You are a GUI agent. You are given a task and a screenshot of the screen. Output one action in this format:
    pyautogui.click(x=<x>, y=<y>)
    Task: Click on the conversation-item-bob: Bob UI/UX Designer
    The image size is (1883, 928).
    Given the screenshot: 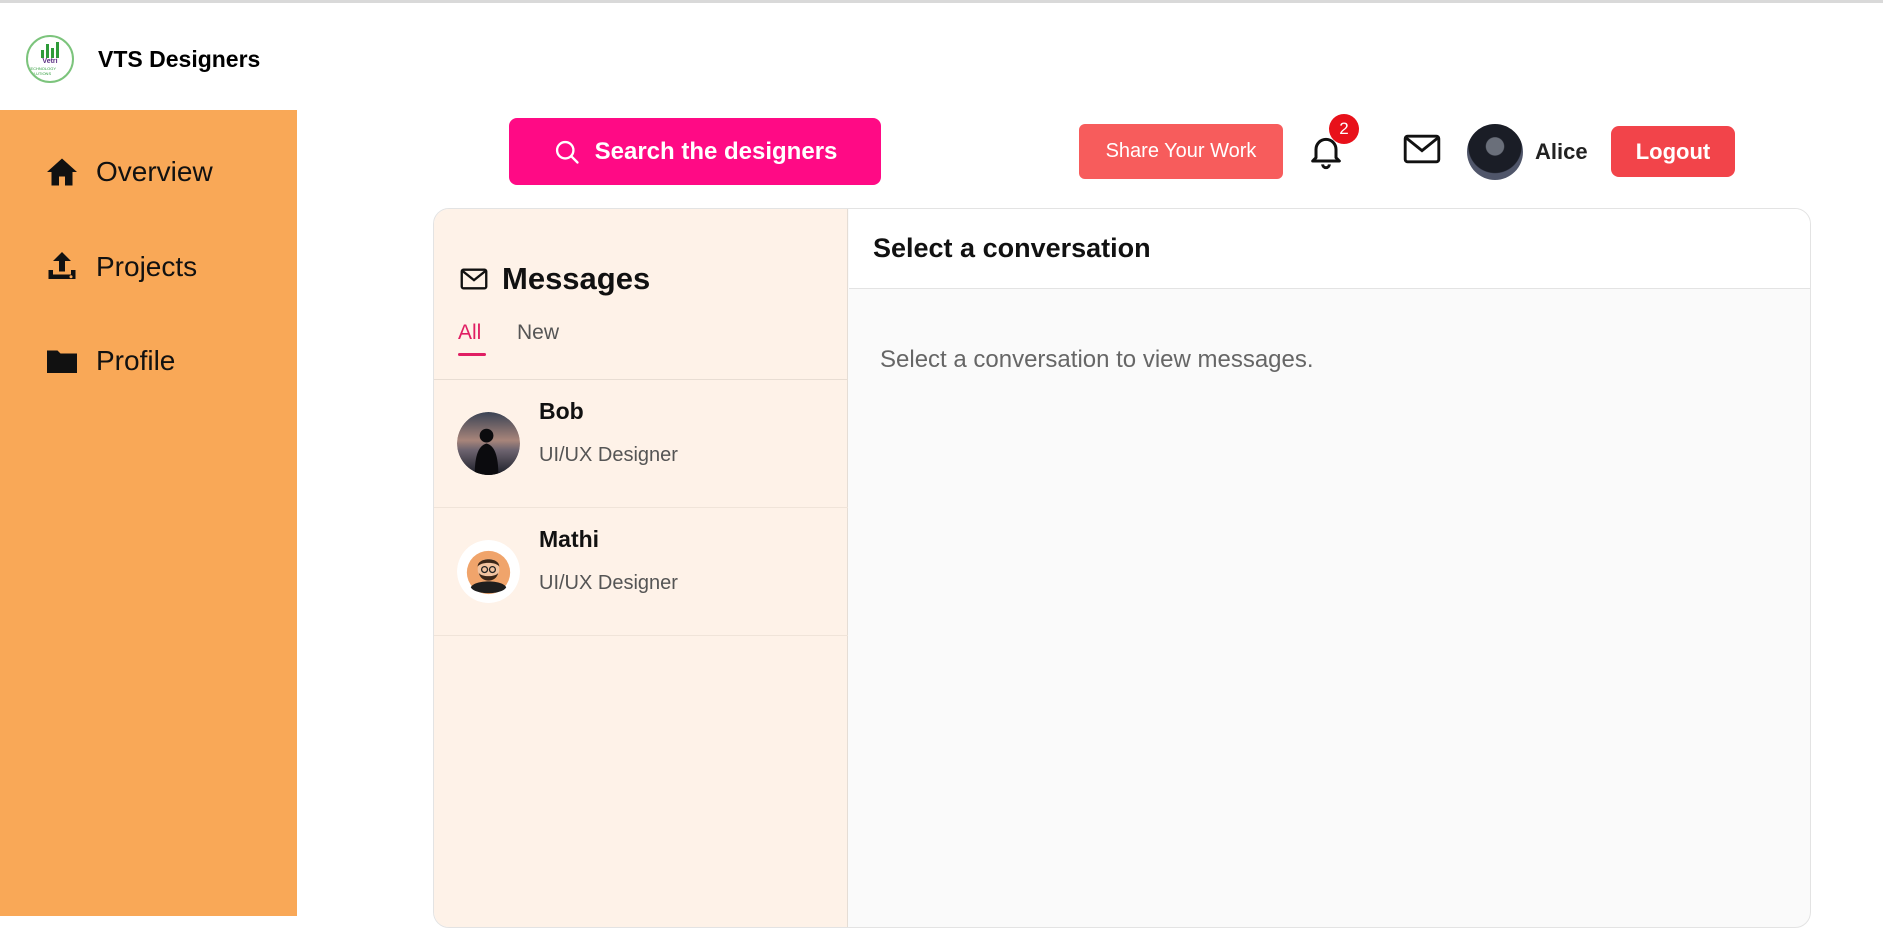 What is the action you would take?
    pyautogui.click(x=641, y=444)
    